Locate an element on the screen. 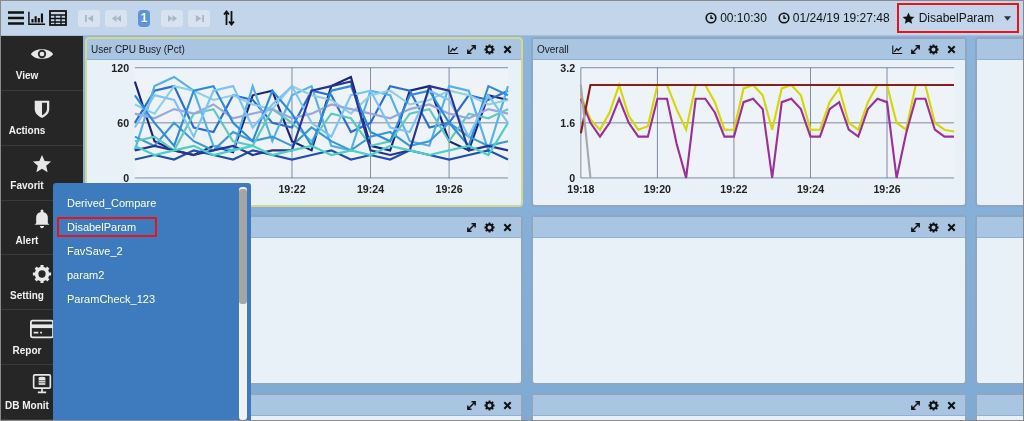 Image resolution: width=1024 pixels, height=421 pixels. timestamp: 01/24/19 19:27:48 is located at coordinates (841, 18).